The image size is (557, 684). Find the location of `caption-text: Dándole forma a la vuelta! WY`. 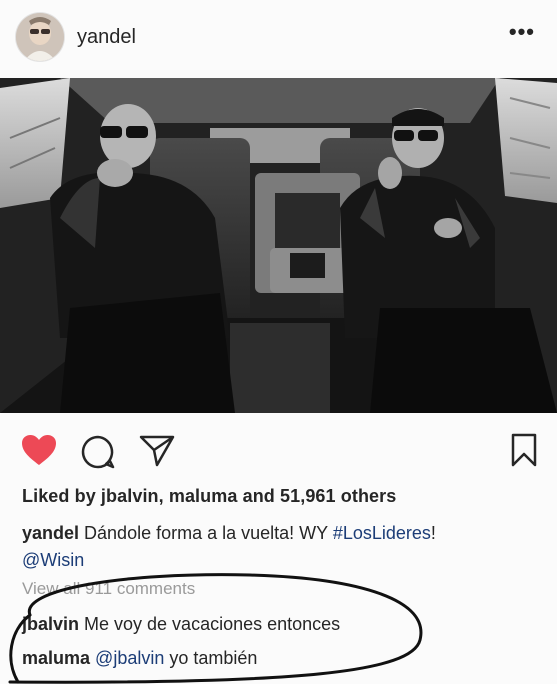

caption-text: Dándole forma a la vuelta! WY is located at coordinates (206, 533).